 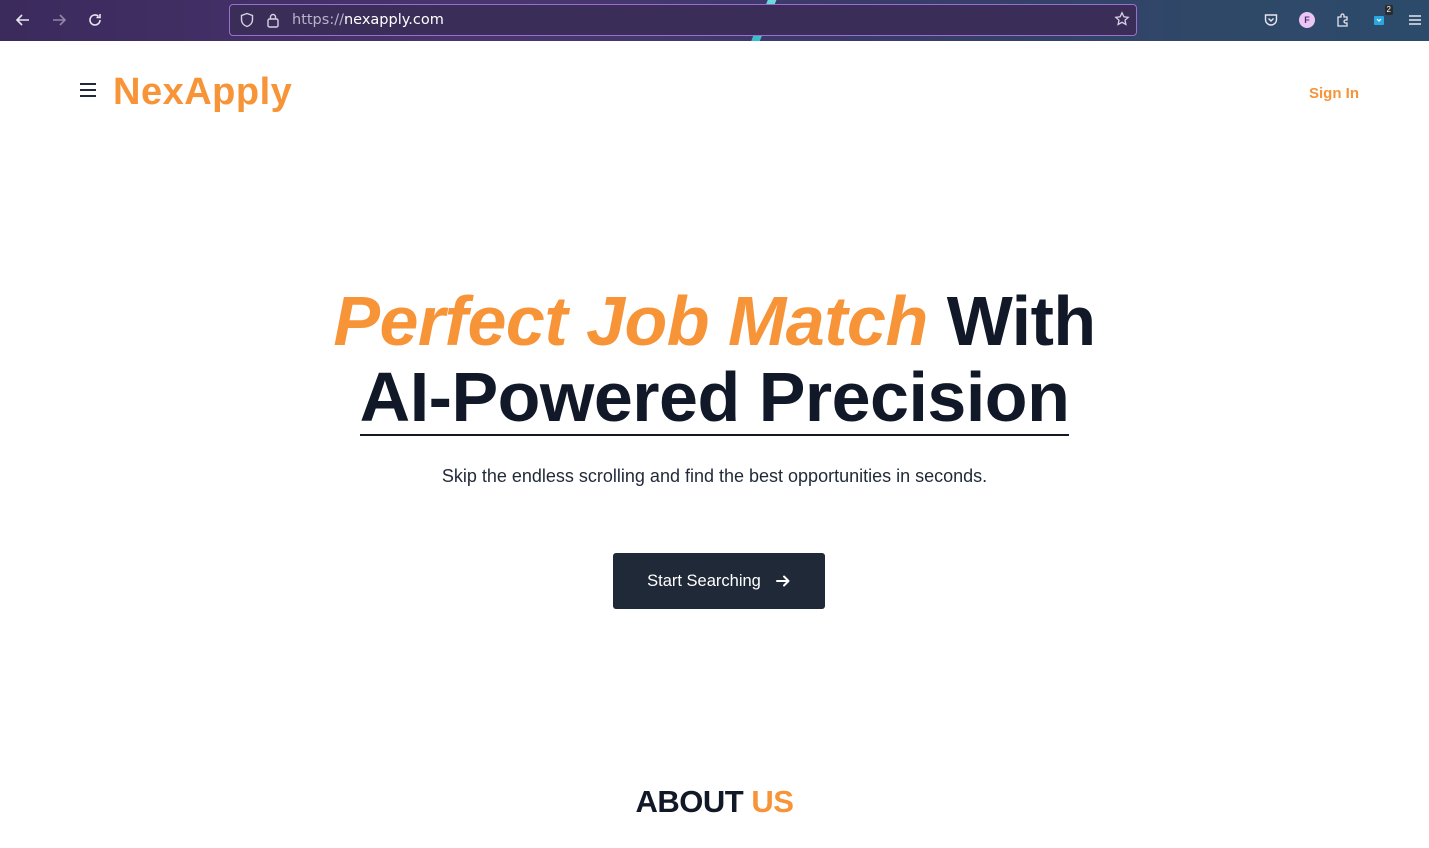 I want to click on pocket-button, so click(x=1271, y=20).